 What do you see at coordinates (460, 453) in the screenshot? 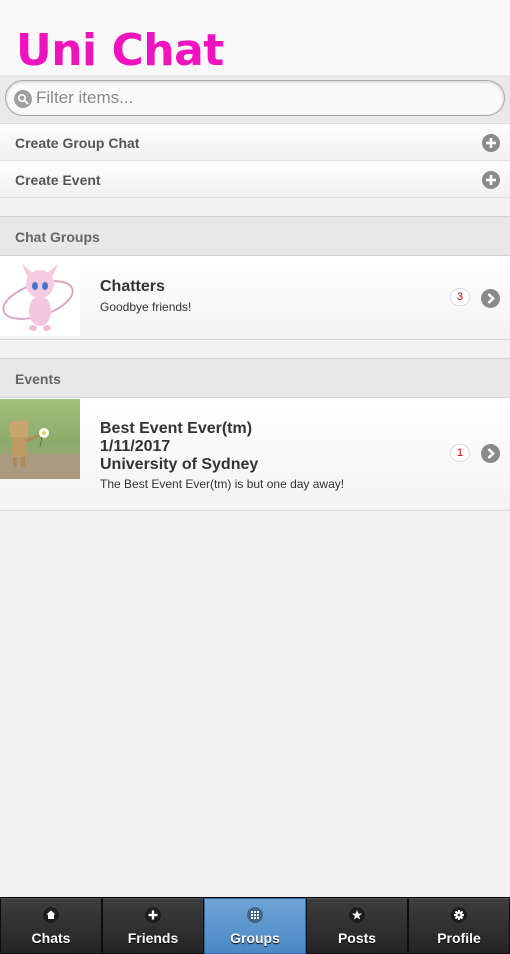
I see `unread-count-badge: 1` at bounding box center [460, 453].